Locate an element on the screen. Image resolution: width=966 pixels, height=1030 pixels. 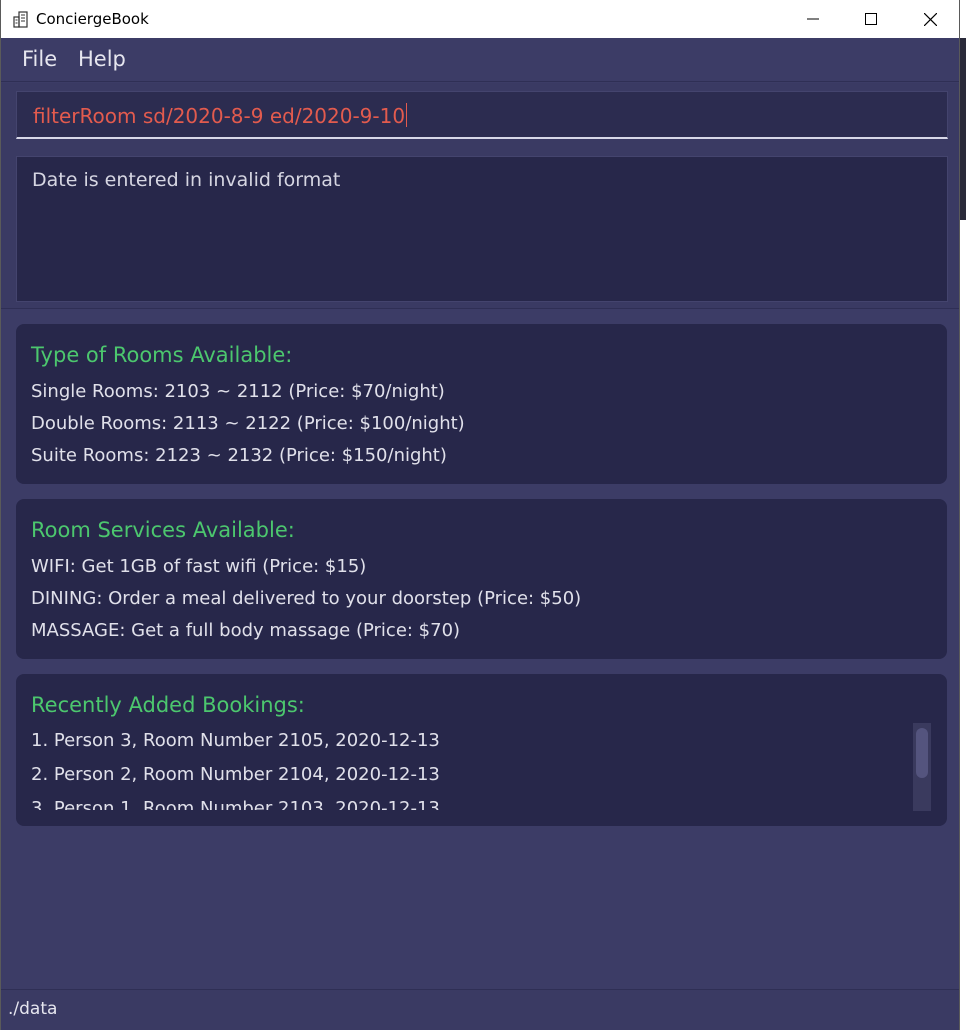
minimize-button is located at coordinates (813, 19).